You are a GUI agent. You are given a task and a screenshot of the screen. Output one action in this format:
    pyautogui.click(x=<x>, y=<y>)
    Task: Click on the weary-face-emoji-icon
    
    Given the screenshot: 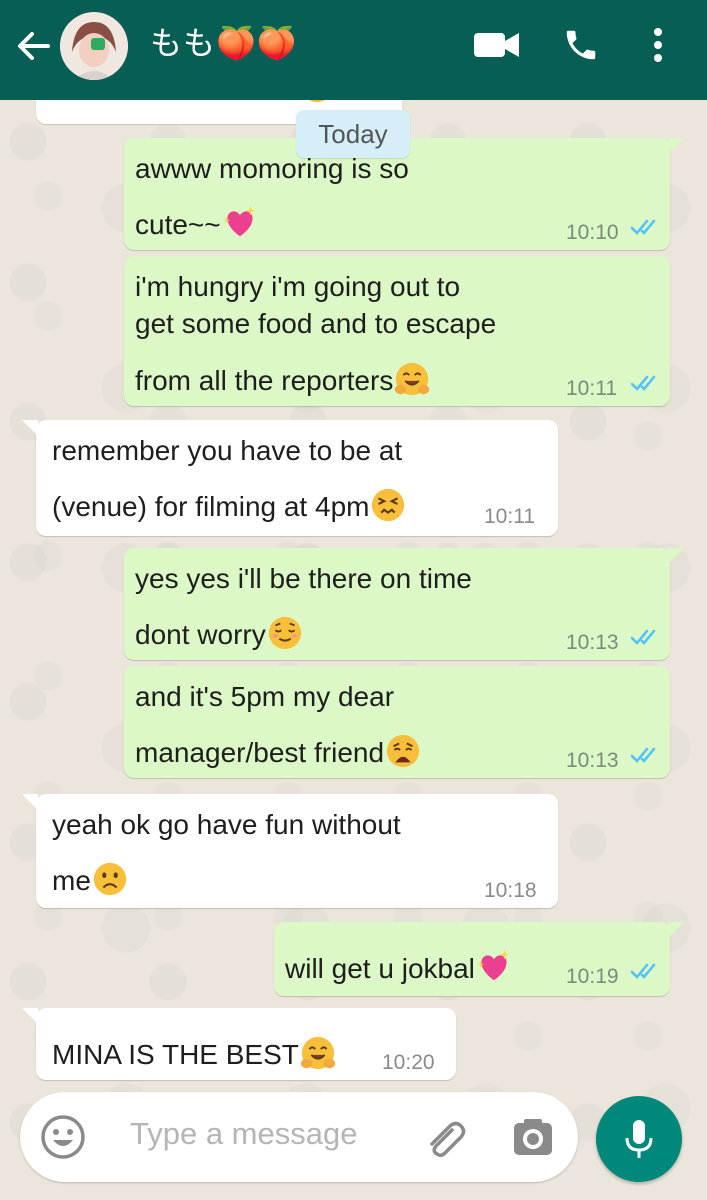 What is the action you would take?
    pyautogui.click(x=403, y=751)
    